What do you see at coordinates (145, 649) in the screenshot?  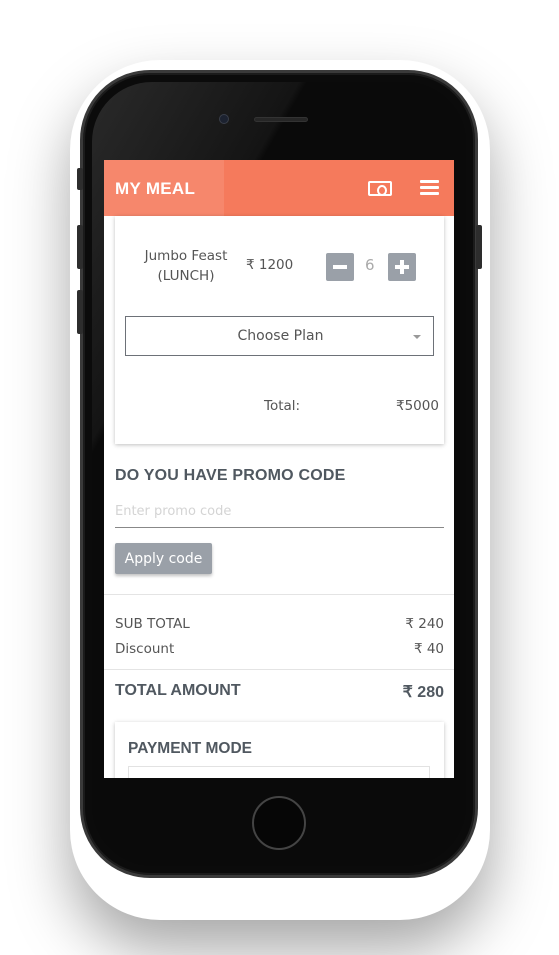 I see `discount-label: Discount` at bounding box center [145, 649].